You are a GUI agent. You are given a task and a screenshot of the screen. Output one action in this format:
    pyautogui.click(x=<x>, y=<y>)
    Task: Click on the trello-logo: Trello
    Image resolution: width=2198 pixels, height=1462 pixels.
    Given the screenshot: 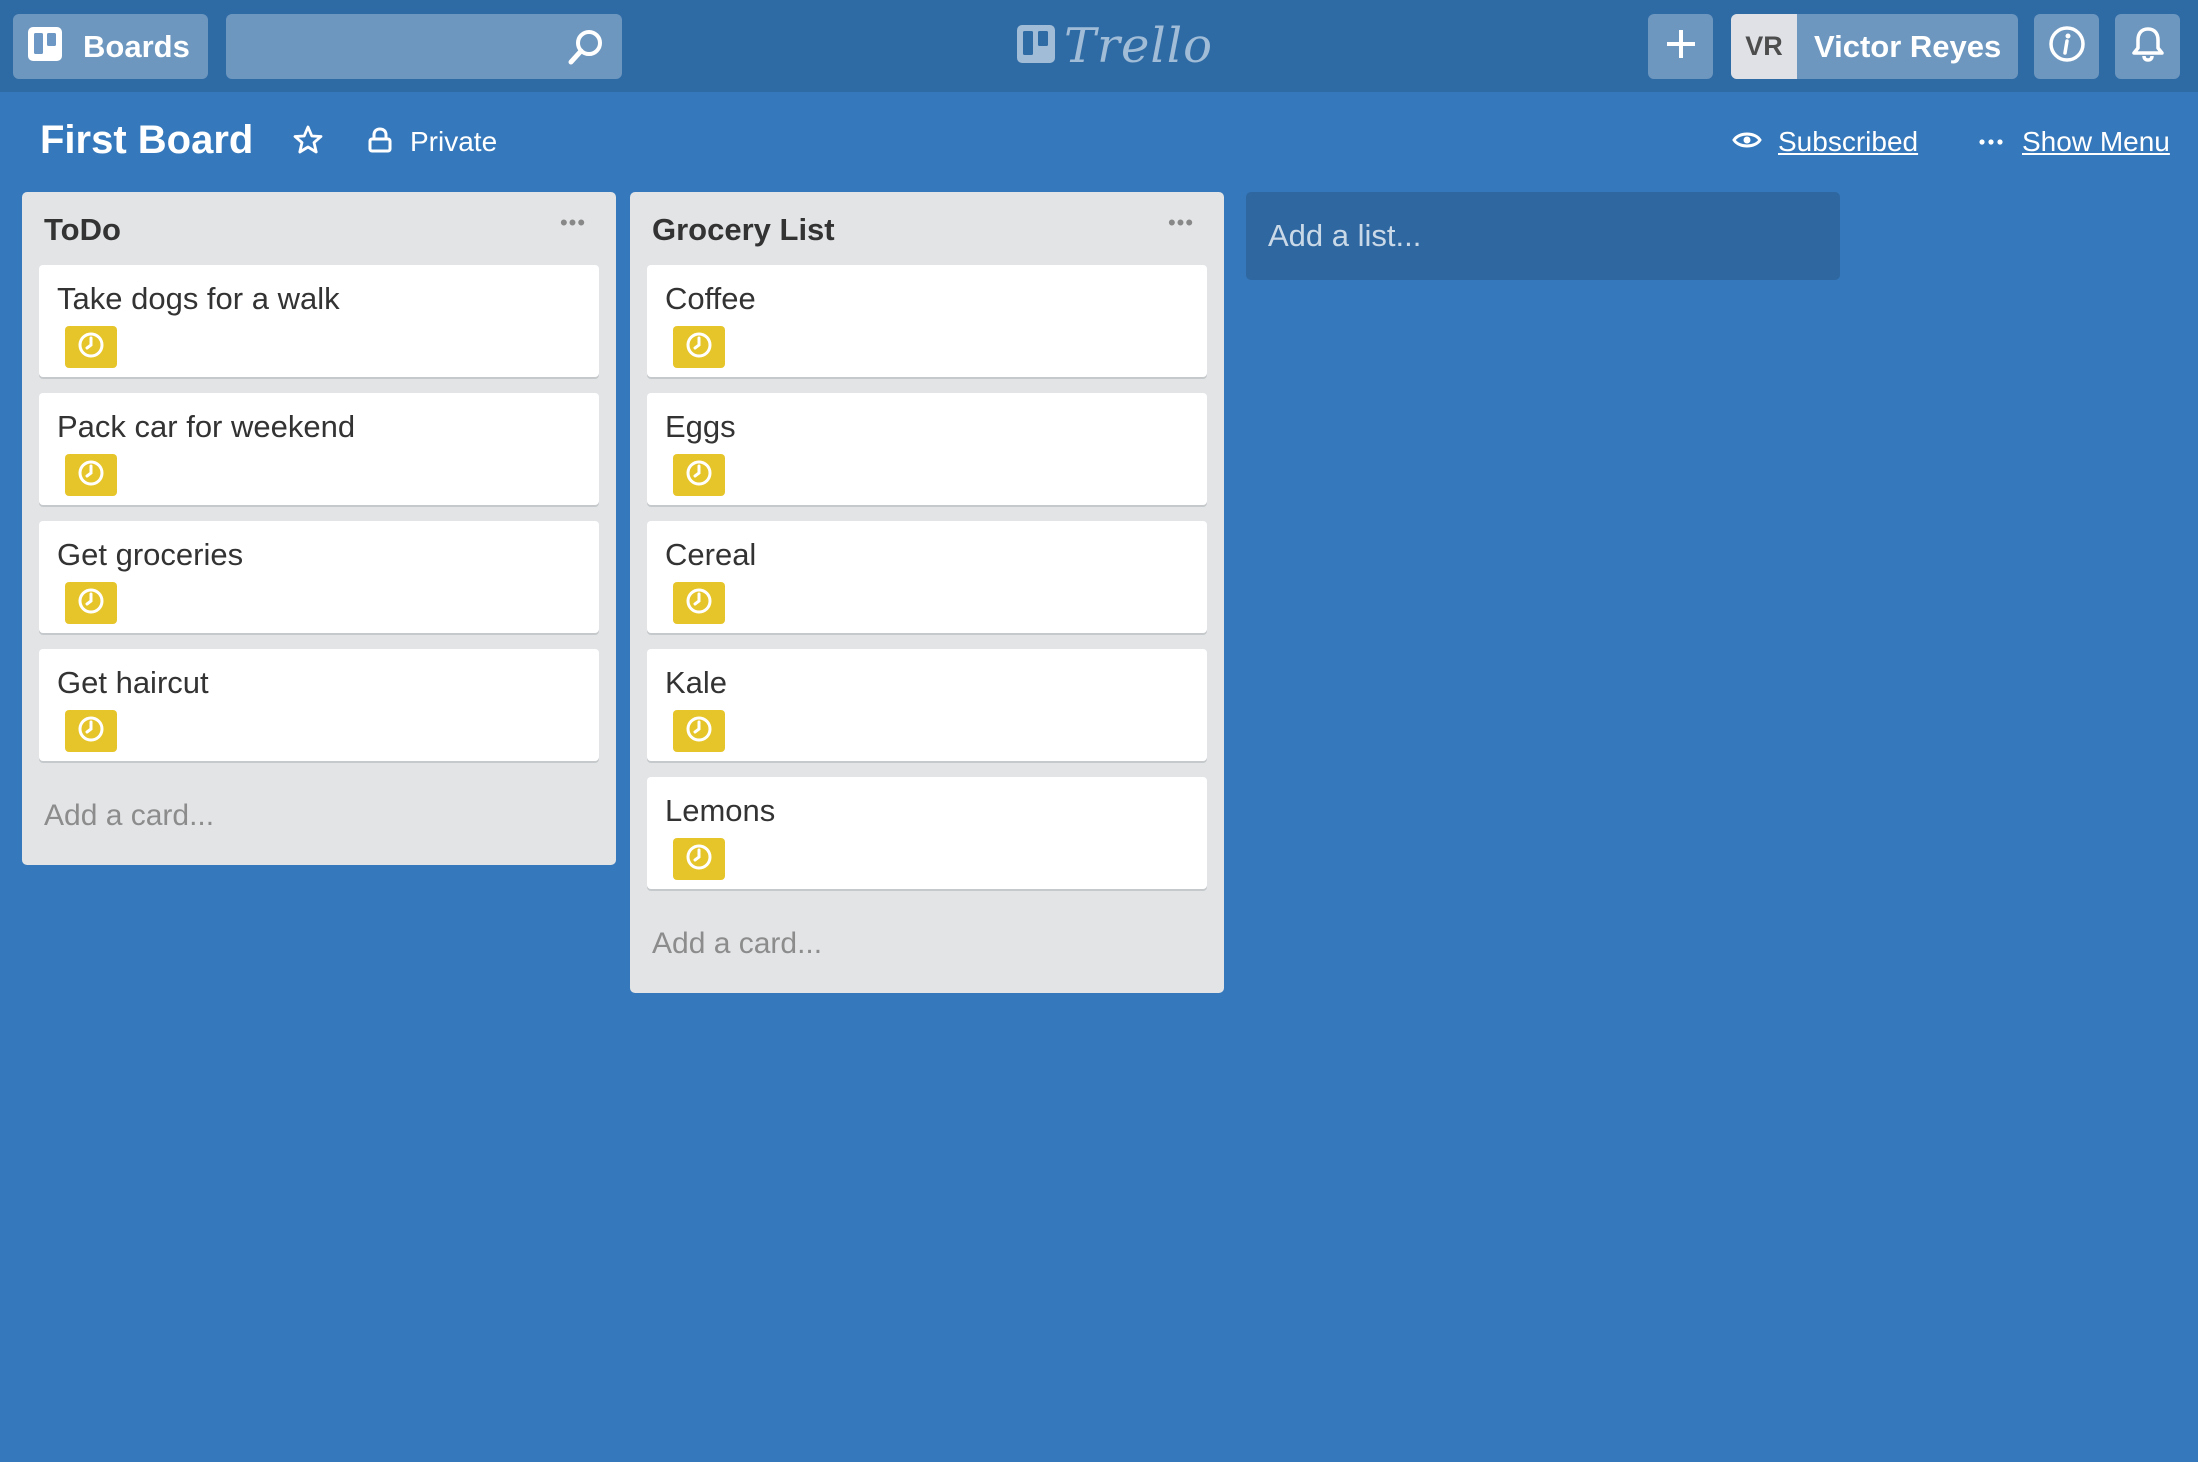 What is the action you would take?
    pyautogui.click(x=1114, y=46)
    